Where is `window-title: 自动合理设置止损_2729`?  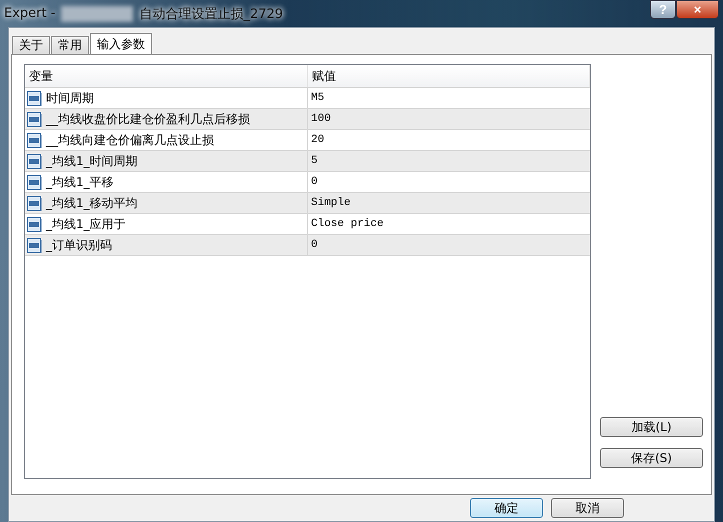
window-title: 自动合理设置止损_2729 is located at coordinates (211, 14).